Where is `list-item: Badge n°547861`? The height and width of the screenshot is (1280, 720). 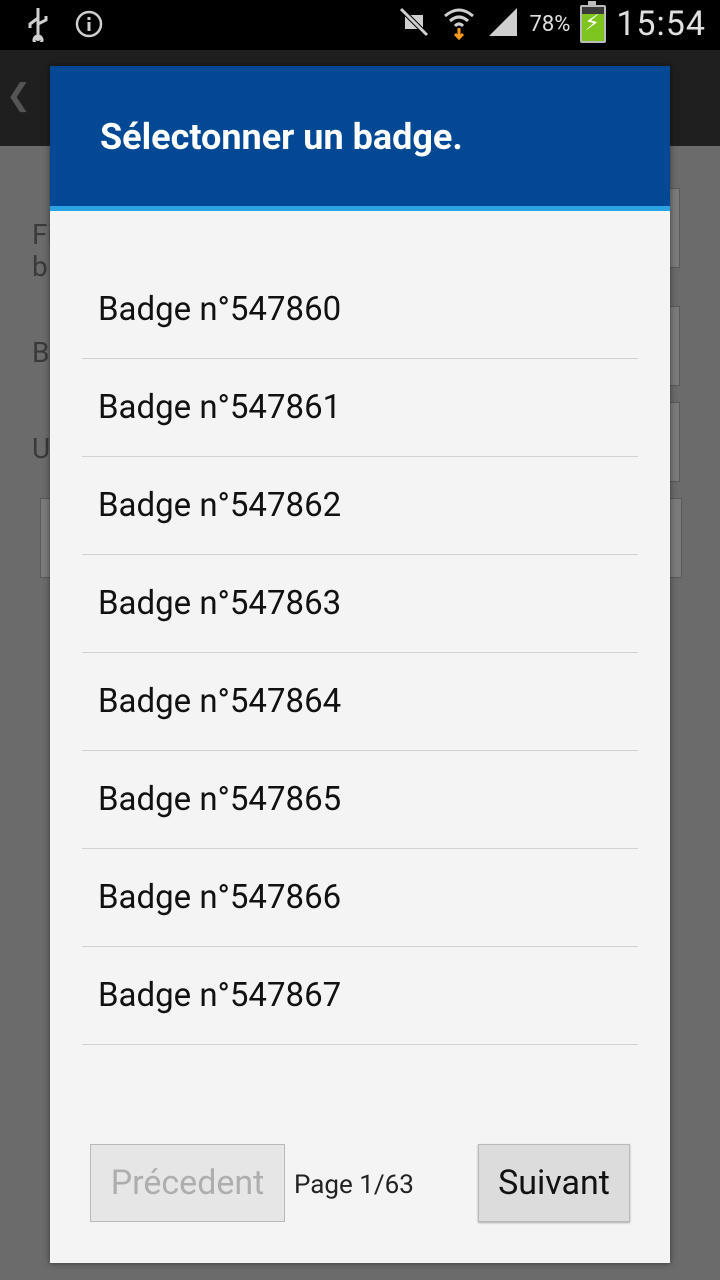
list-item: Badge n°547861 is located at coordinates (360, 408).